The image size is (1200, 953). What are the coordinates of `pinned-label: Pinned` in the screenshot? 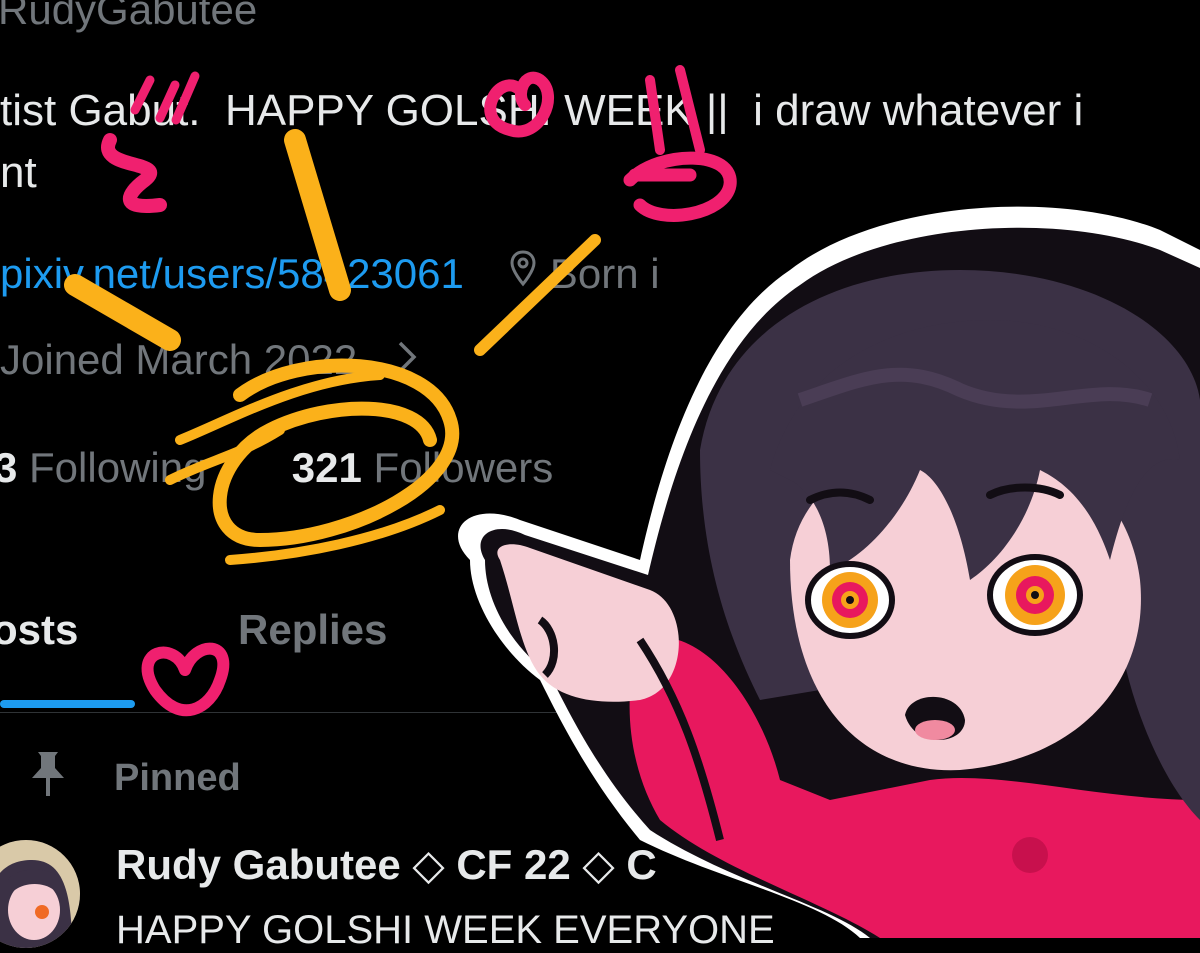 It's located at (177, 777).